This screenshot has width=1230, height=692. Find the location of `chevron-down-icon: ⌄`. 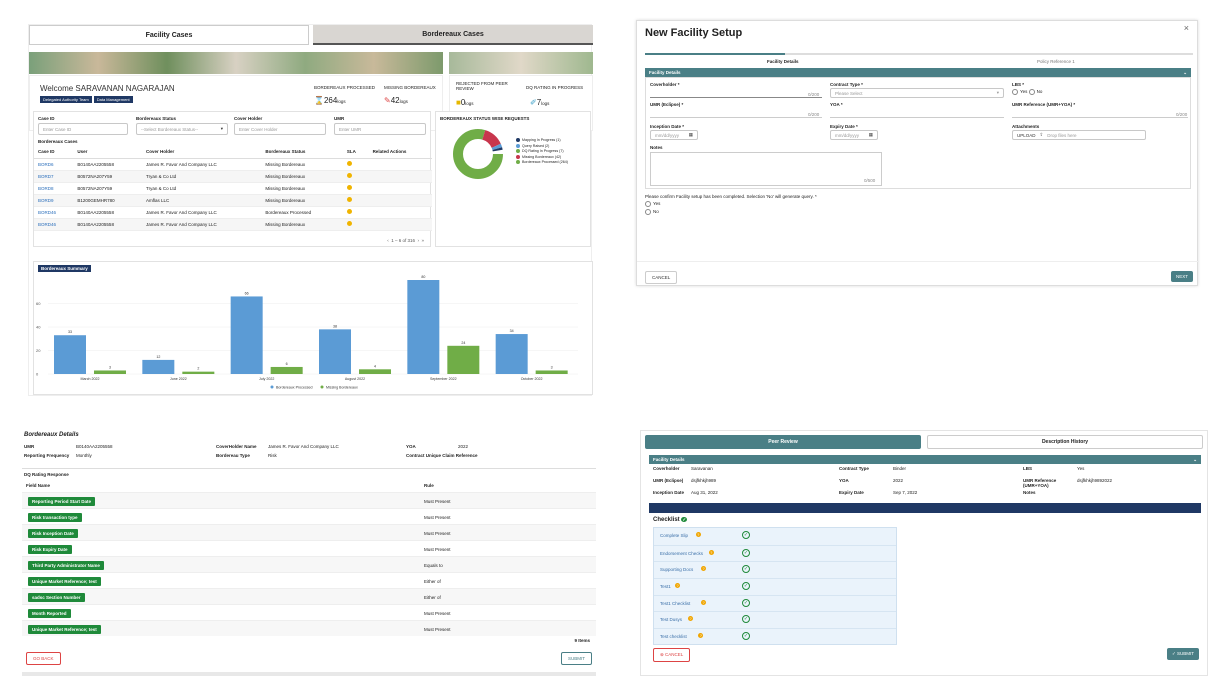

chevron-down-icon: ⌄ is located at coordinates (1195, 459).